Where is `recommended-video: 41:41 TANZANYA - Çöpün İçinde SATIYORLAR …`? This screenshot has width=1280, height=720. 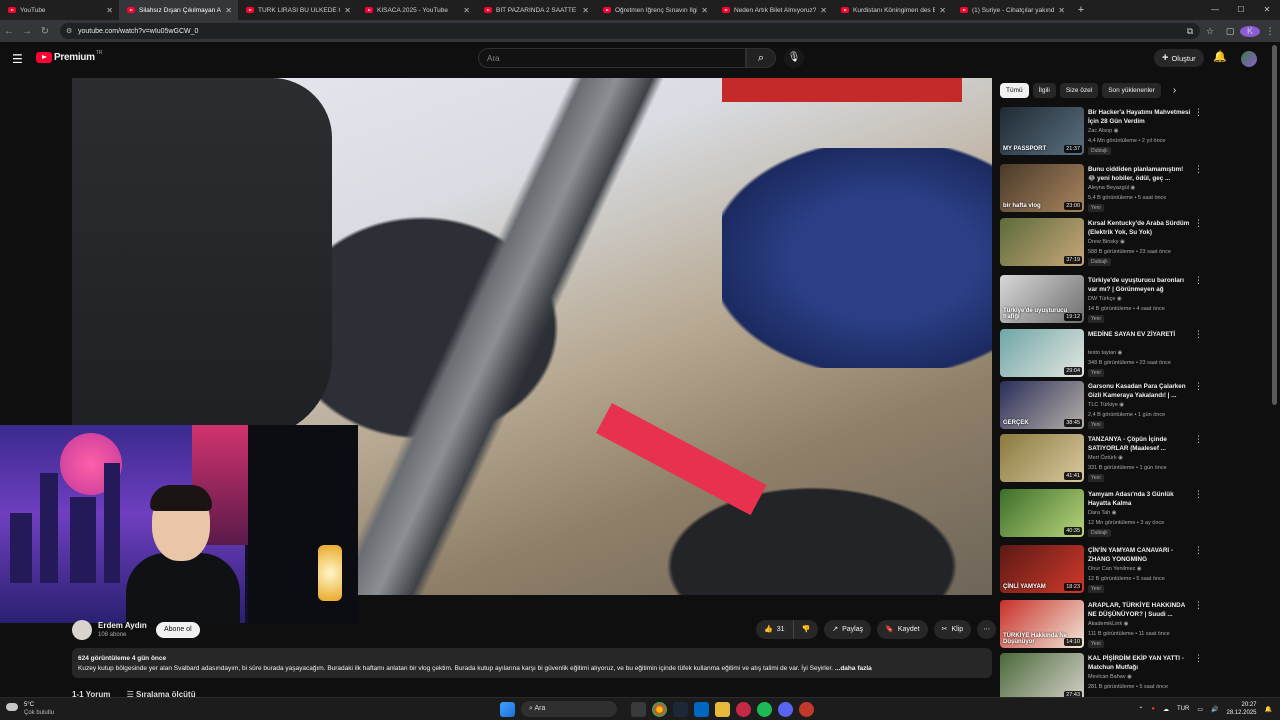
recommended-video: 41:41 TANZANYA - Çöpün İçinde SATIYORLAR … is located at coordinates (1105, 459).